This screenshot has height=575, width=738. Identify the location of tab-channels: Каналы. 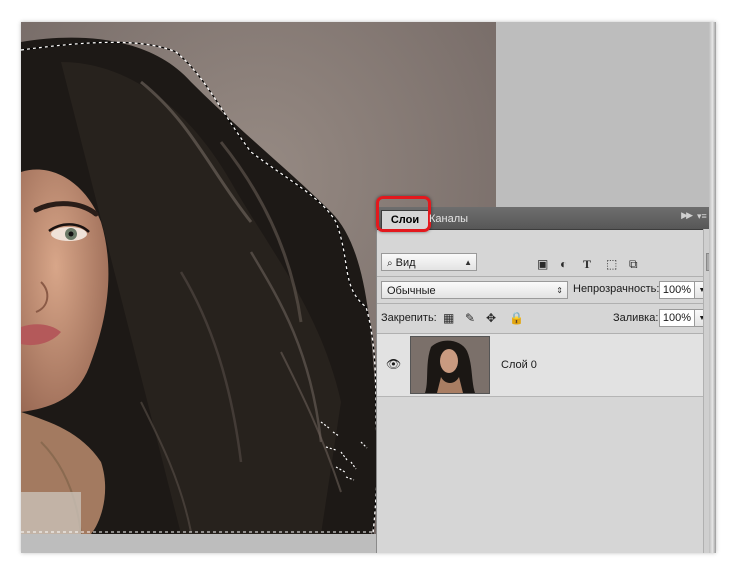
(448, 219).